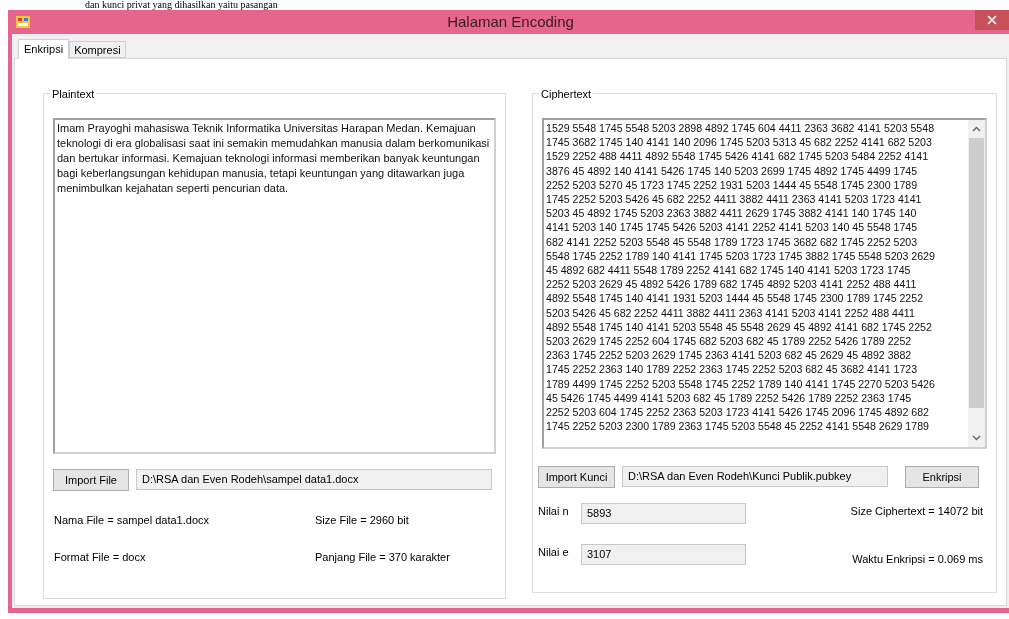 The width and height of the screenshot is (1009, 619). Describe the element at coordinates (73, 94) in the screenshot. I see `group-label: Plaintext` at that location.